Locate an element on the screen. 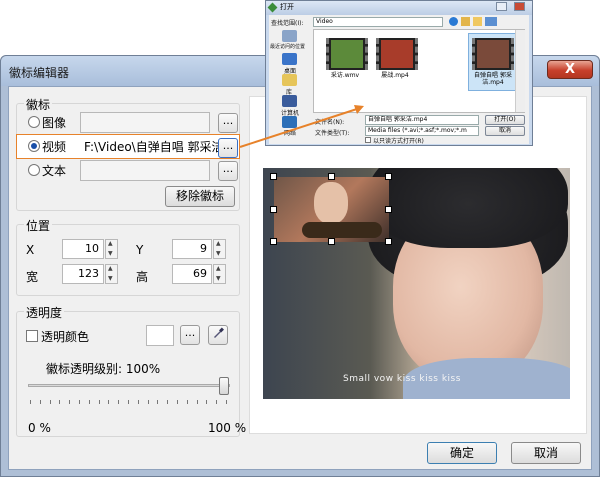 Image resolution: width=600 pixels, height=477 pixels. remove-logo-button: 移除徽标 is located at coordinates (200, 196).